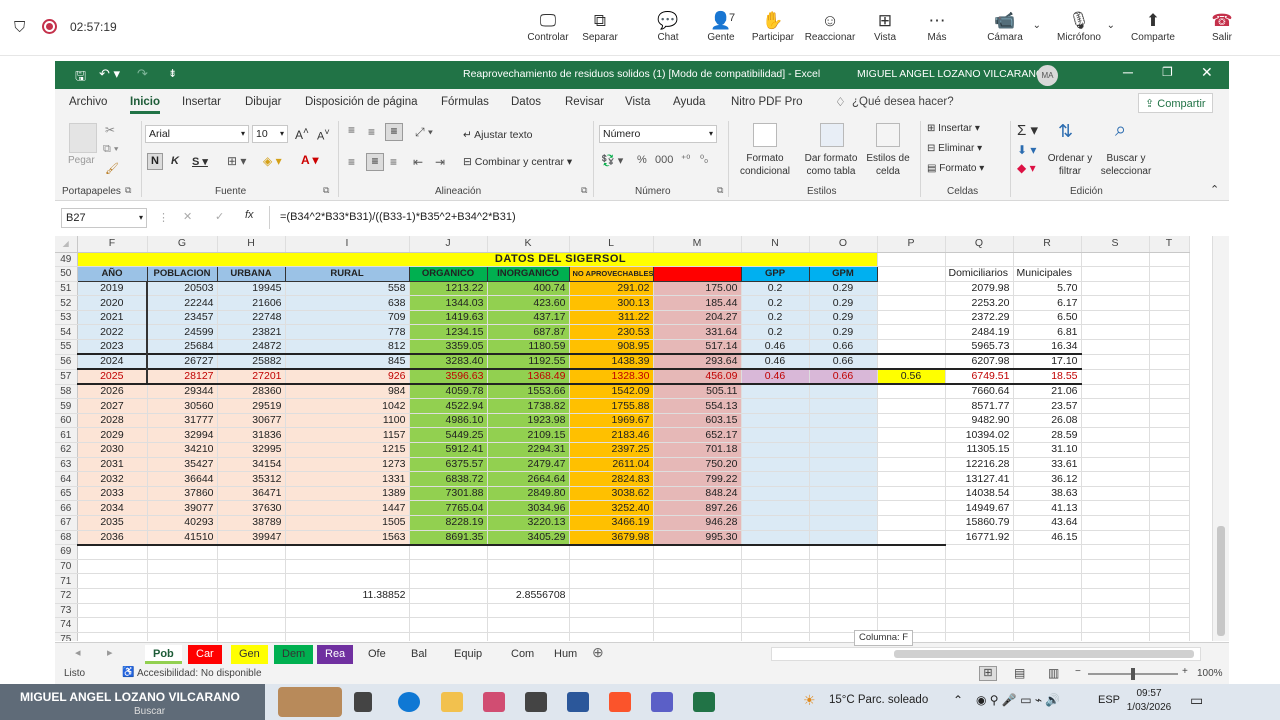 The image size is (1280, 720). Describe the element at coordinates (323, 135) in the screenshot. I see `shrink-font-icon: A˅` at that location.